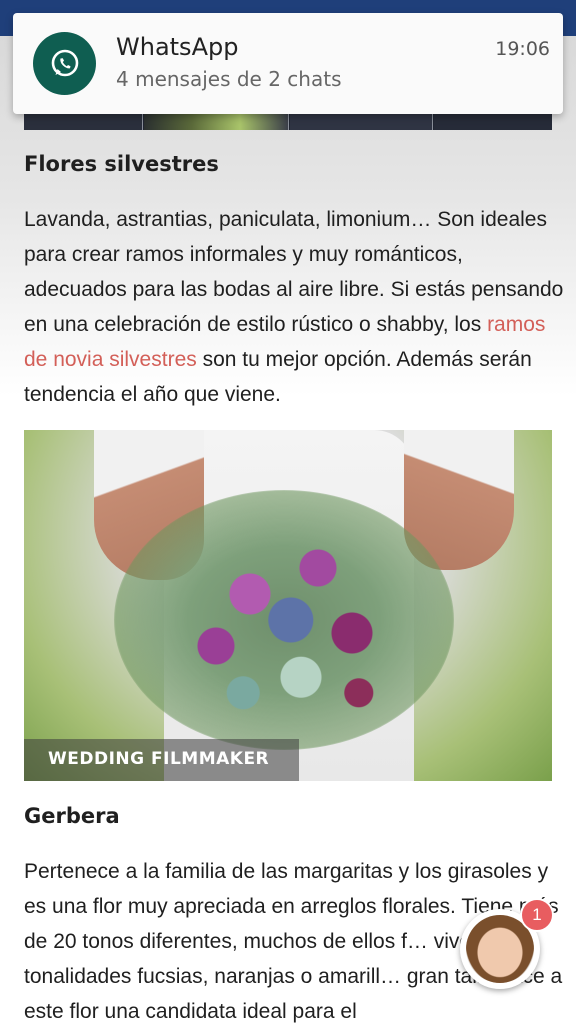 This screenshot has height=1029, width=576. What do you see at coordinates (288, 63) in the screenshot?
I see `whatsapp-notification: WhatsApp 4 mensajes de 2 chats 19:06` at bounding box center [288, 63].